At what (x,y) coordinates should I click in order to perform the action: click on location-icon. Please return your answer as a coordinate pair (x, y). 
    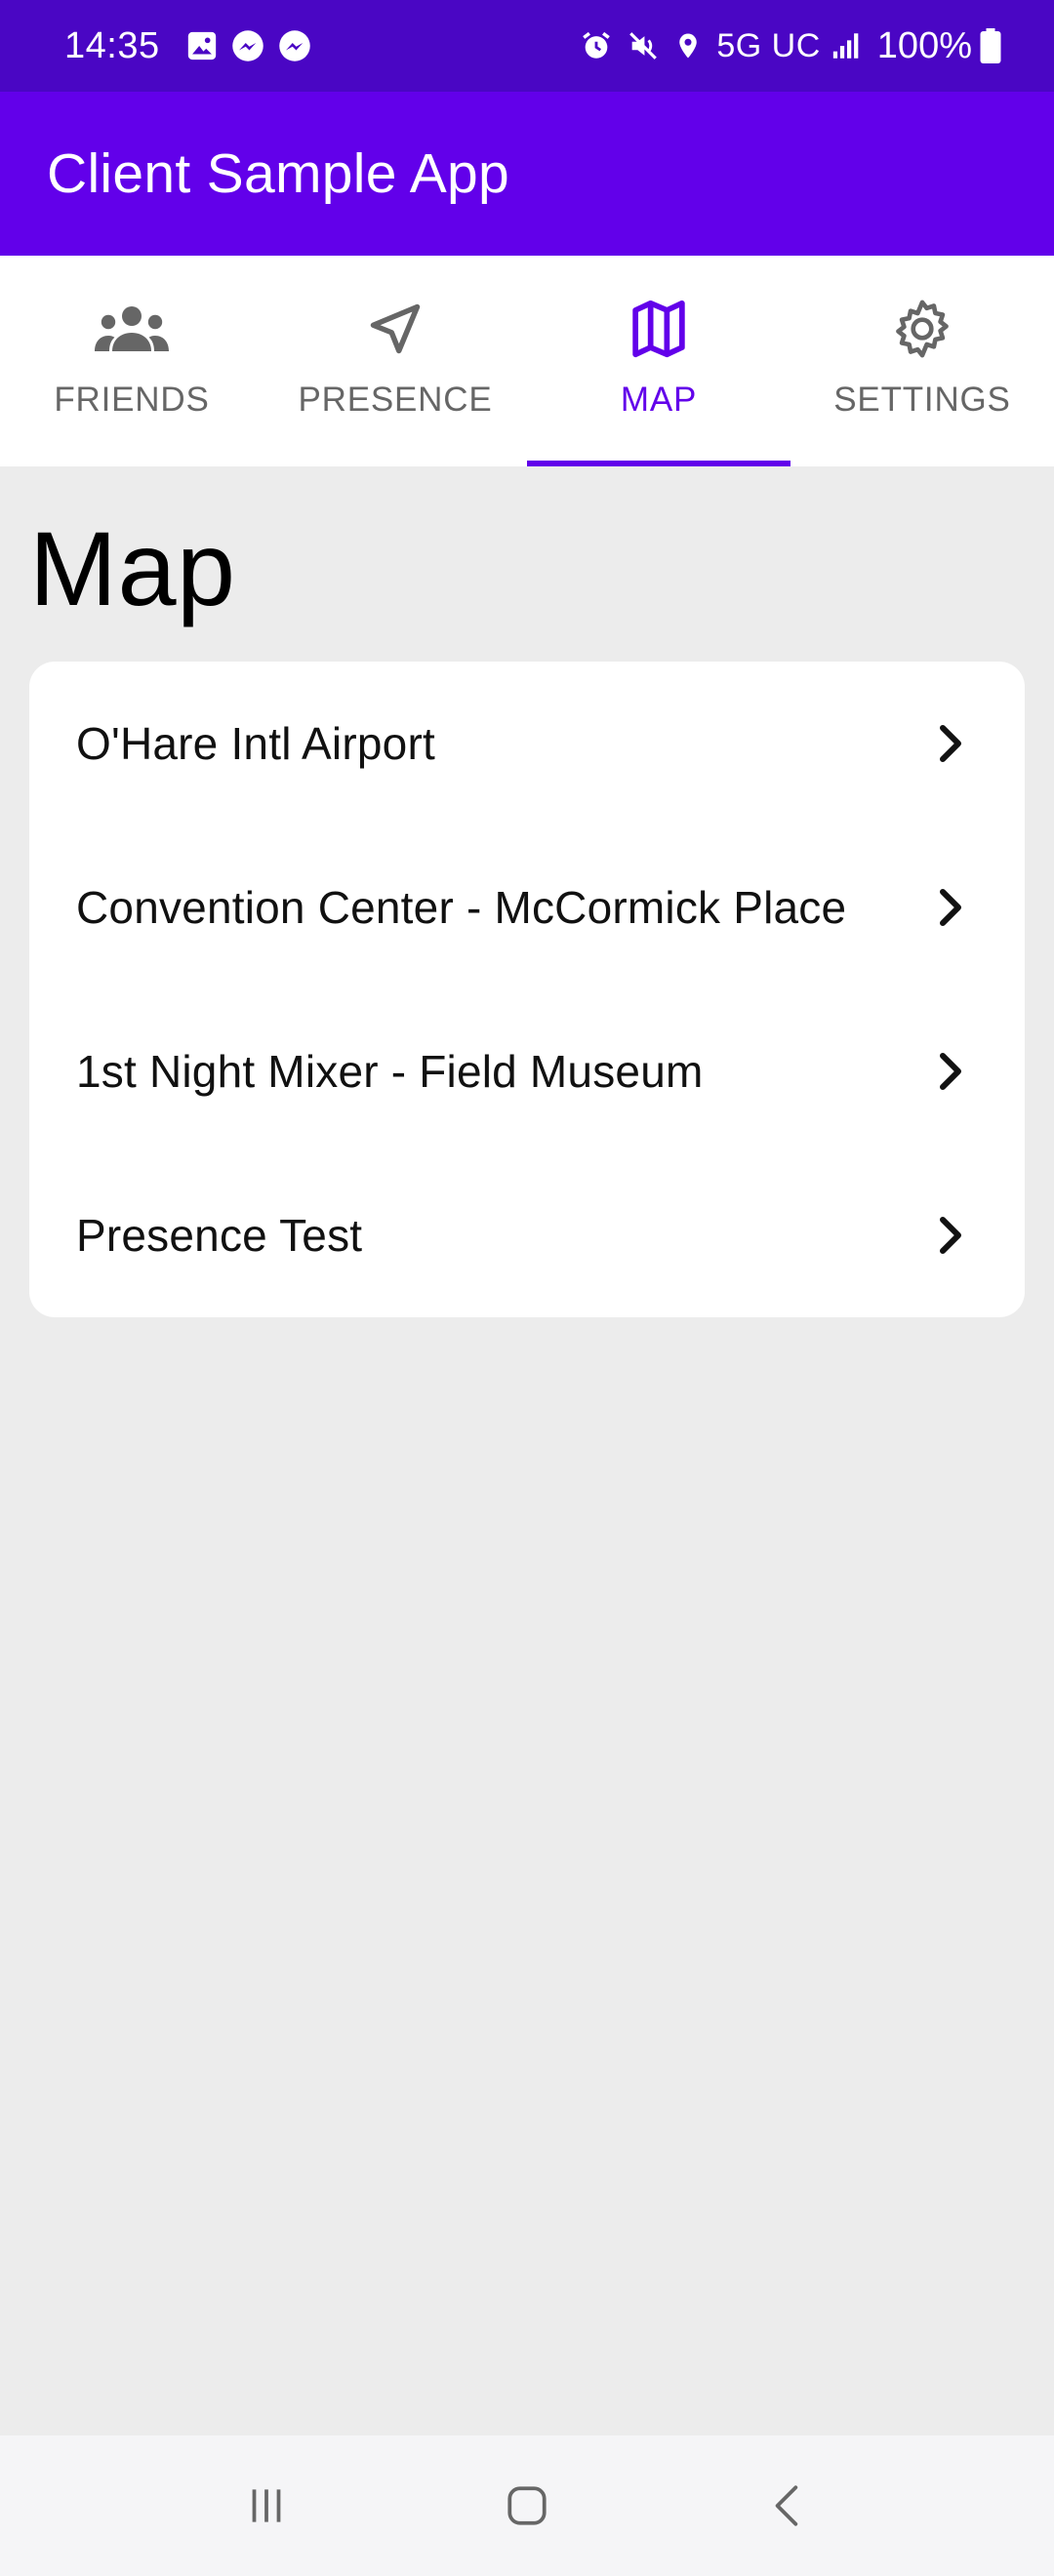
    Looking at the image, I should click on (688, 45).